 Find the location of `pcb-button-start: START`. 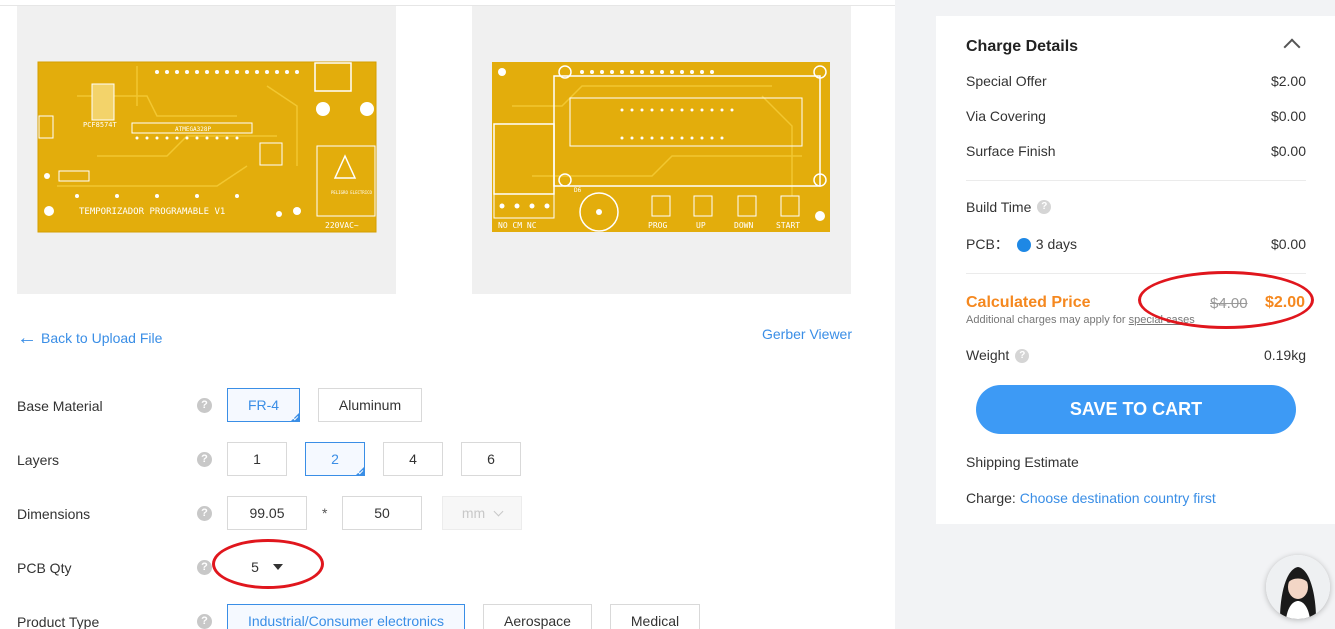

pcb-button-start: START is located at coordinates (788, 225).